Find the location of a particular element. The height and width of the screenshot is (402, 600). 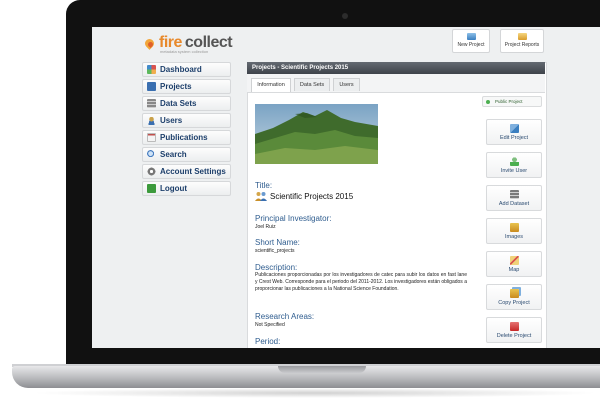

add-dataset-icon is located at coordinates (514, 194).